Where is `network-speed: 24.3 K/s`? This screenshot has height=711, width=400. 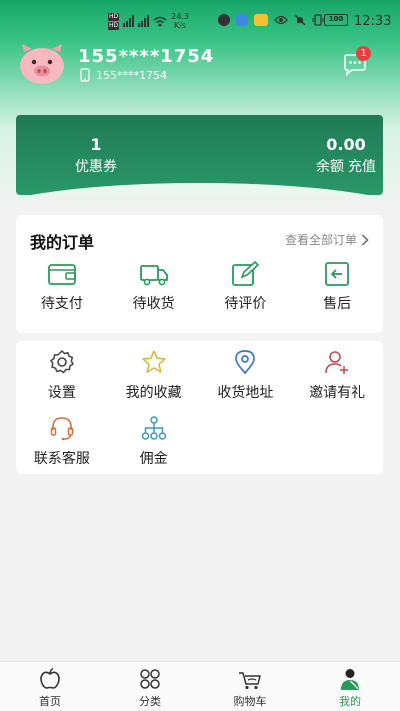
network-speed: 24.3 K/s is located at coordinates (180, 21).